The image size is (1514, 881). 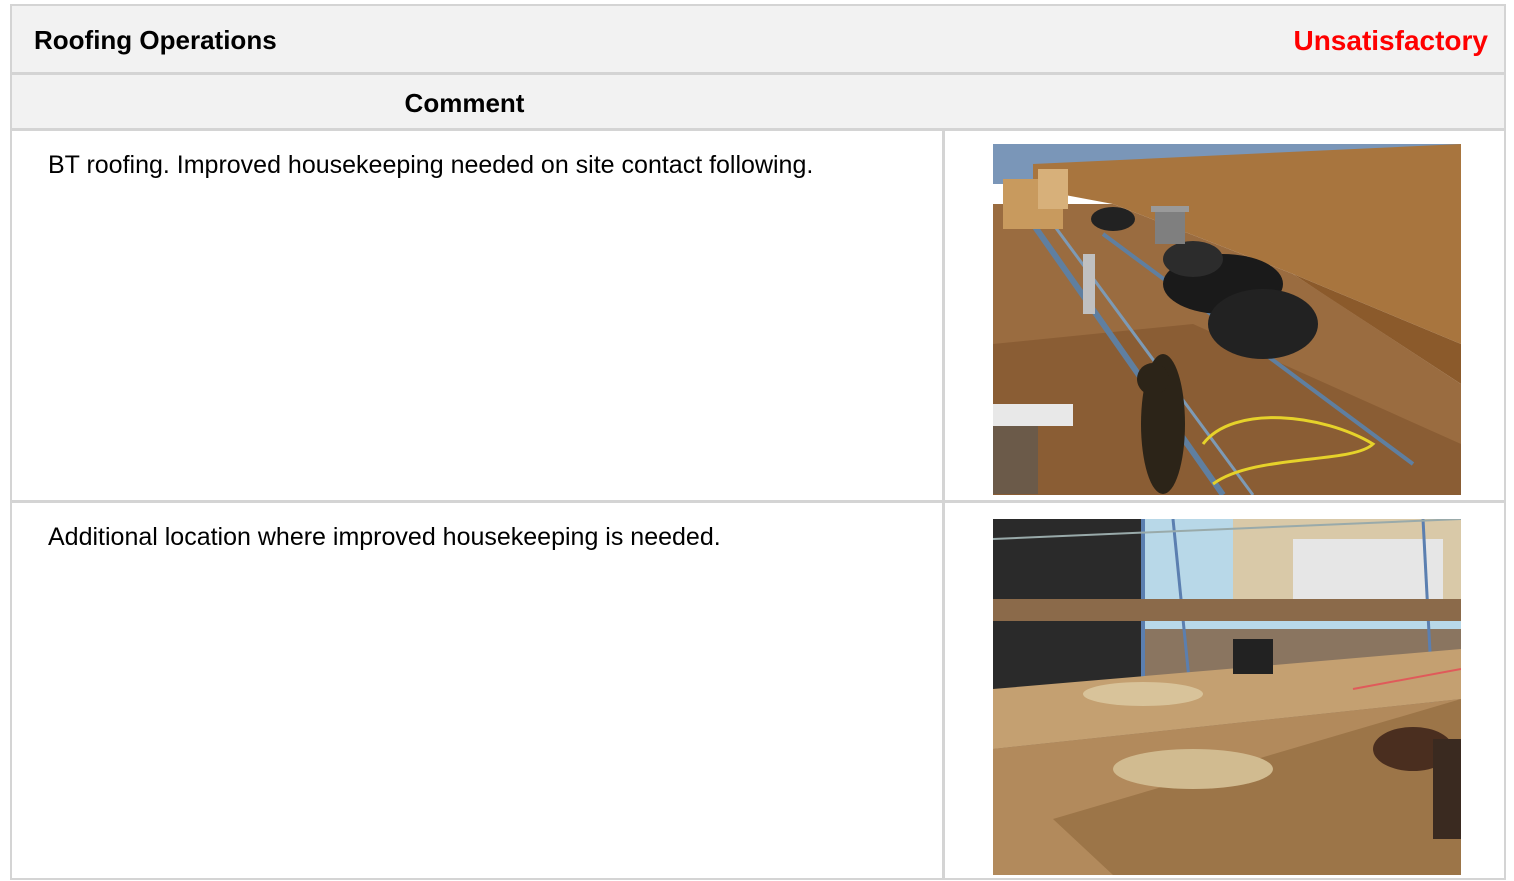 What do you see at coordinates (155, 40) in the screenshot?
I see `section-title: Roofing Operations` at bounding box center [155, 40].